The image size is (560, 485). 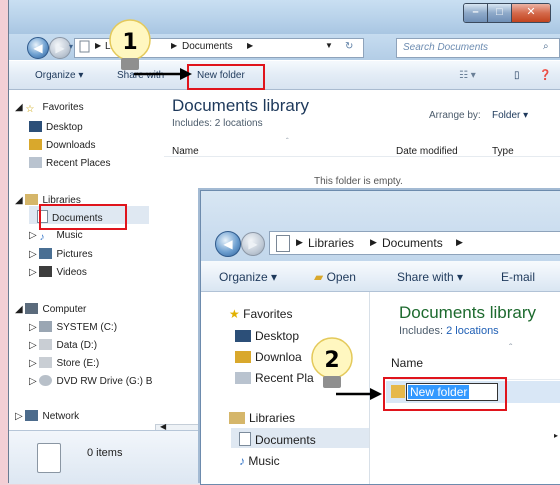 What do you see at coordinates (58, 272) in the screenshot?
I see `nav-videos: ▷ Videos` at bounding box center [58, 272].